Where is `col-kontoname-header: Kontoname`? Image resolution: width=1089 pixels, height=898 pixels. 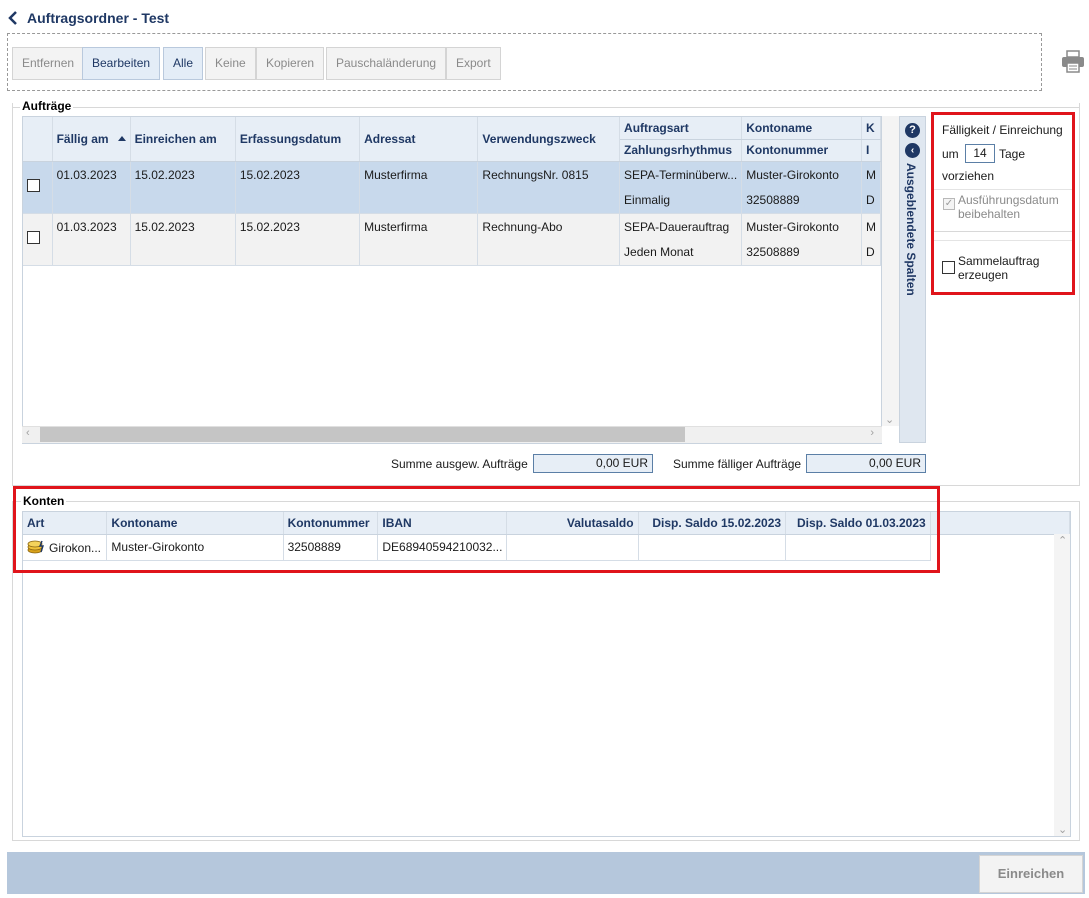 col-kontoname-header: Kontoname is located at coordinates (801, 128).